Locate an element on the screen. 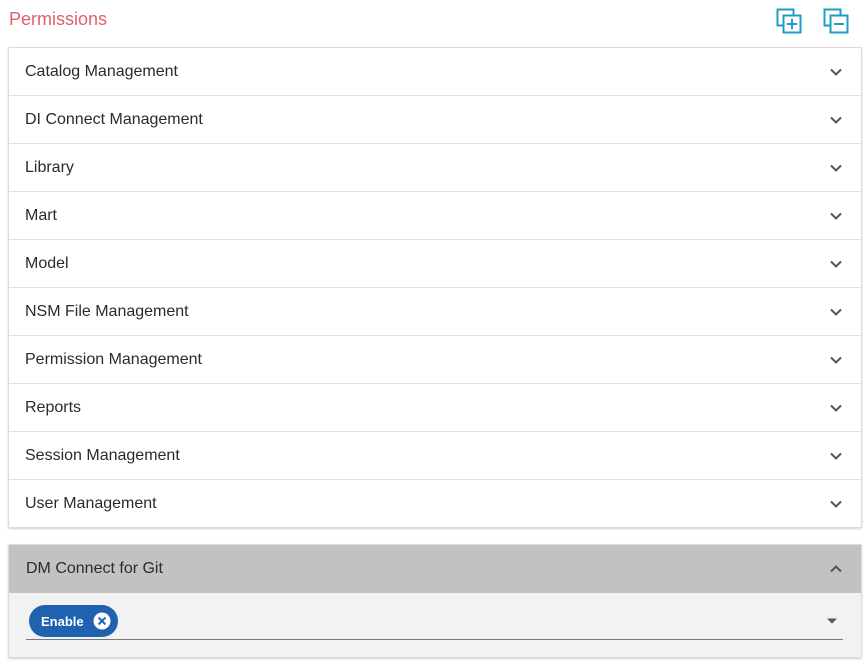  collapse-all-icon is located at coordinates (836, 21).